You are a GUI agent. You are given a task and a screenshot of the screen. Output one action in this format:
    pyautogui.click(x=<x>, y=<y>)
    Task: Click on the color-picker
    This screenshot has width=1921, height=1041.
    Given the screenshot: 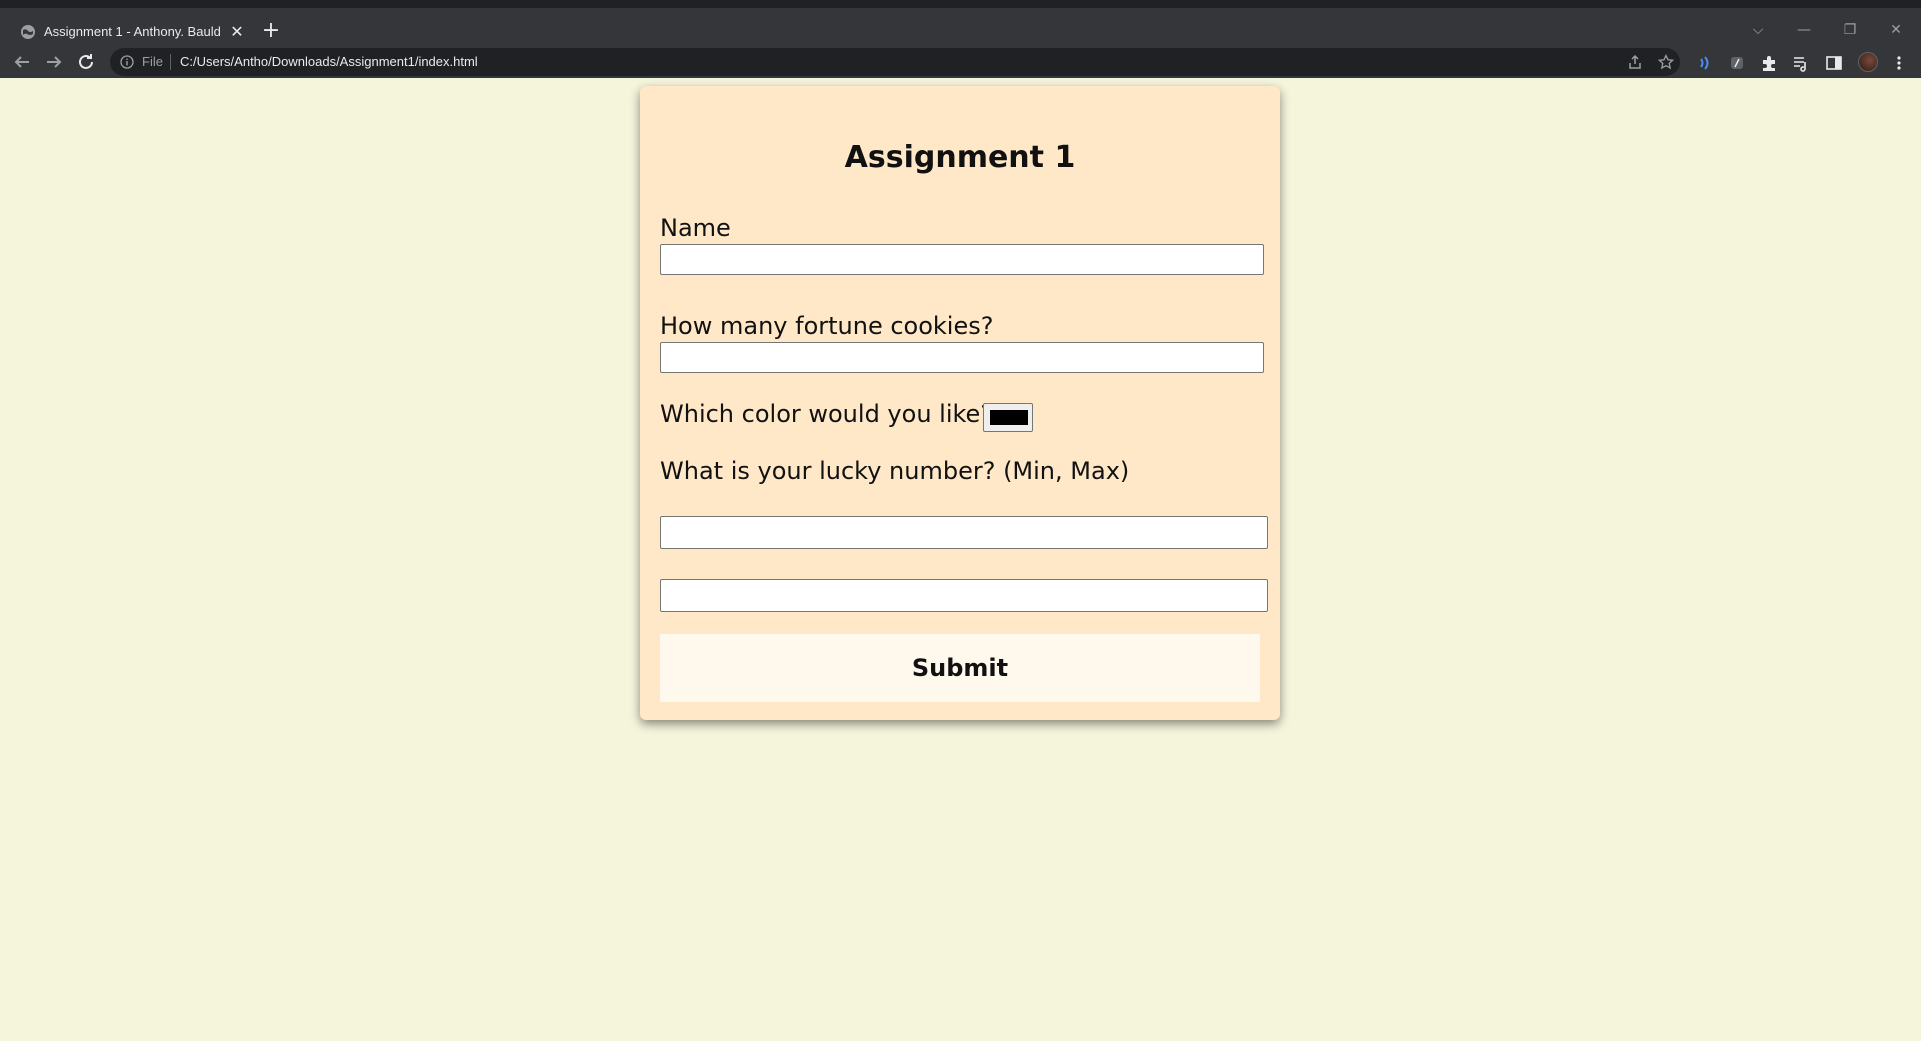 What is the action you would take?
    pyautogui.click(x=1008, y=417)
    